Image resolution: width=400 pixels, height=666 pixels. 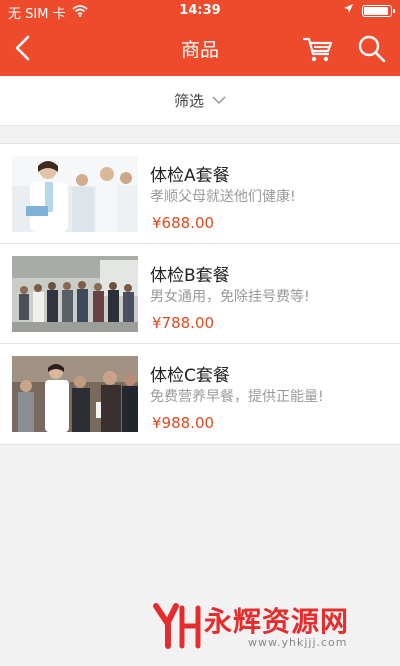 I want to click on location-arrow-icon, so click(x=348, y=10).